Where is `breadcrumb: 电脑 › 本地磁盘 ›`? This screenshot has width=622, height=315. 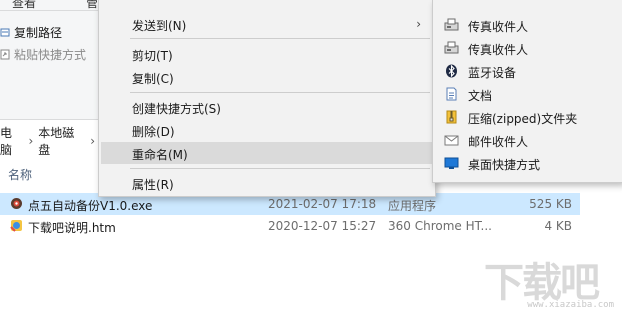 breadcrumb: 电脑 › 本地磁盘 › is located at coordinates (50, 141).